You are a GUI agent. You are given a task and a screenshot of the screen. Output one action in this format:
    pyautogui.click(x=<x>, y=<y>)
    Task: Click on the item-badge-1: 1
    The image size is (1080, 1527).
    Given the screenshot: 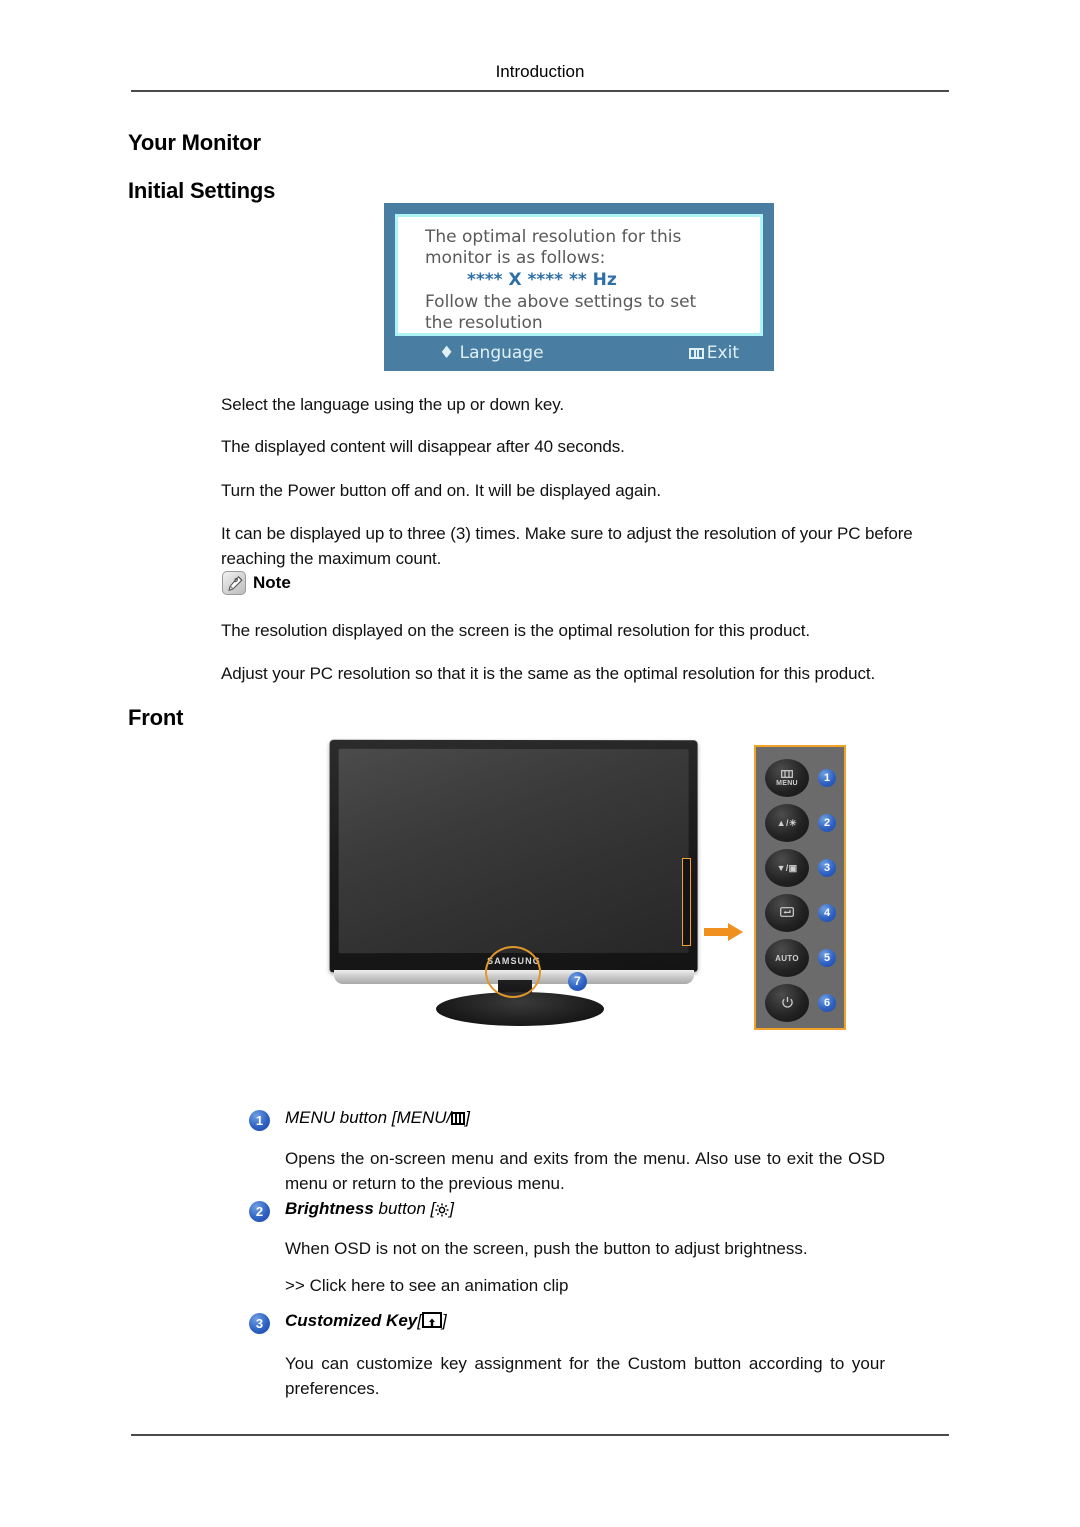 What is the action you would take?
    pyautogui.click(x=259, y=1120)
    